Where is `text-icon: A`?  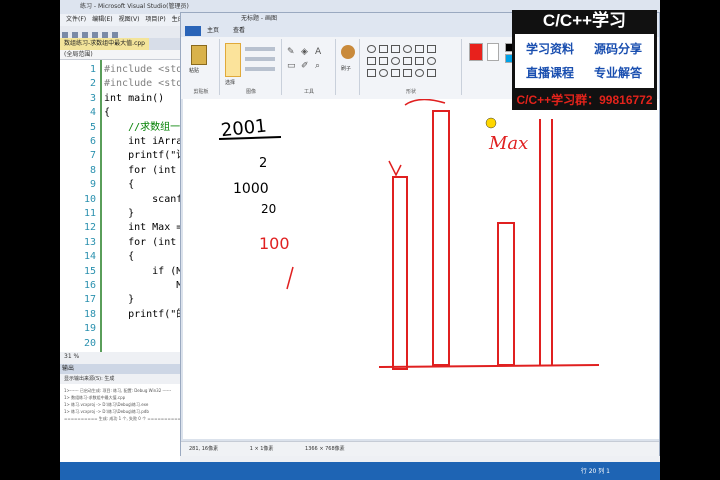 text-icon: A is located at coordinates (318, 52).